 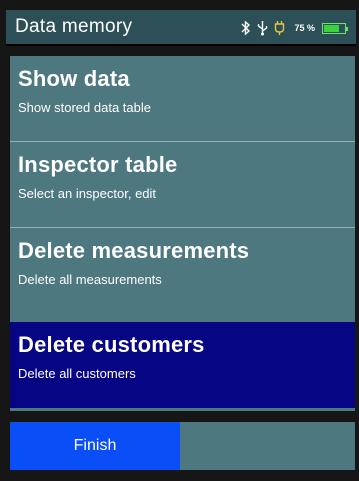 What do you see at coordinates (279, 28) in the screenshot?
I see `plug-icon` at bounding box center [279, 28].